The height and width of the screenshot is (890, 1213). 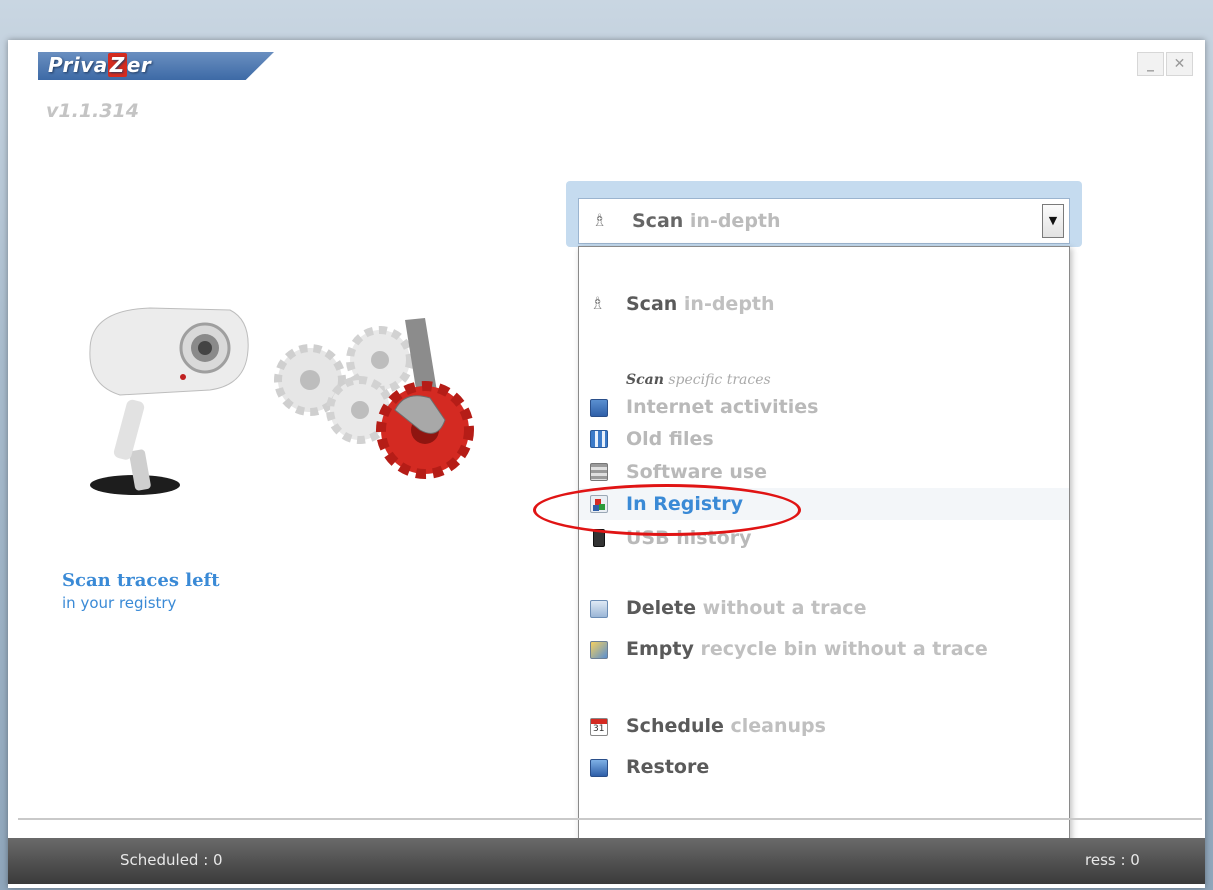 What do you see at coordinates (139, 65) in the screenshot?
I see `logo-text-part: er` at bounding box center [139, 65].